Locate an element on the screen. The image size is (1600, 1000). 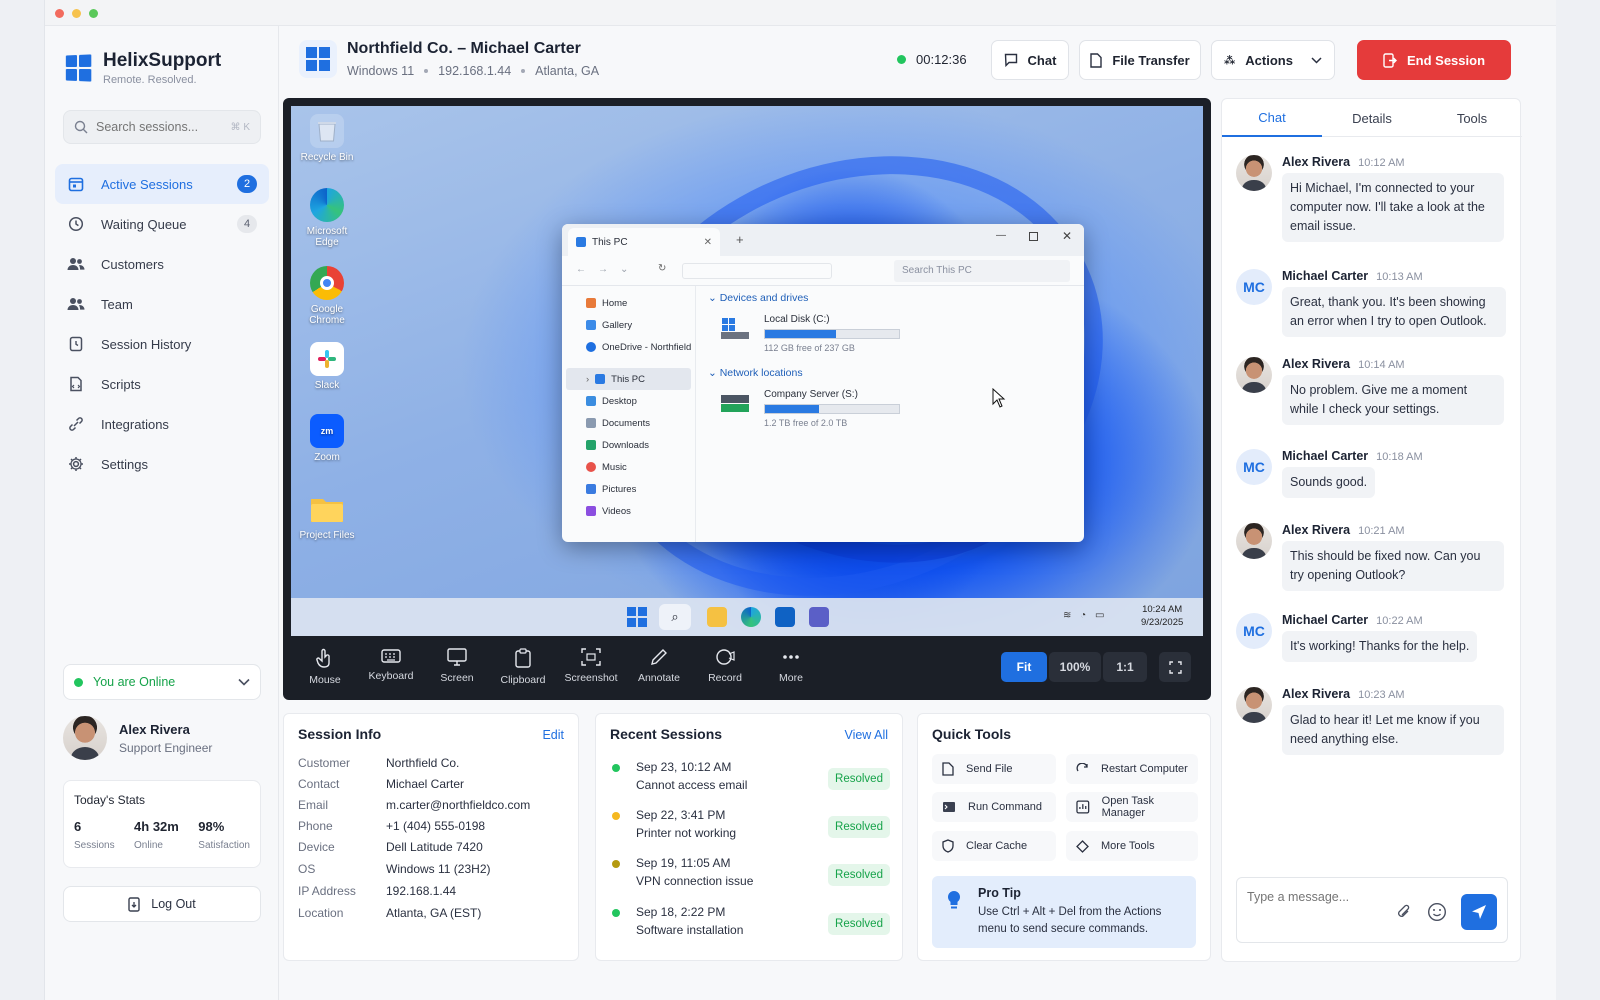
close-window-button is located at coordinates (59, 13).